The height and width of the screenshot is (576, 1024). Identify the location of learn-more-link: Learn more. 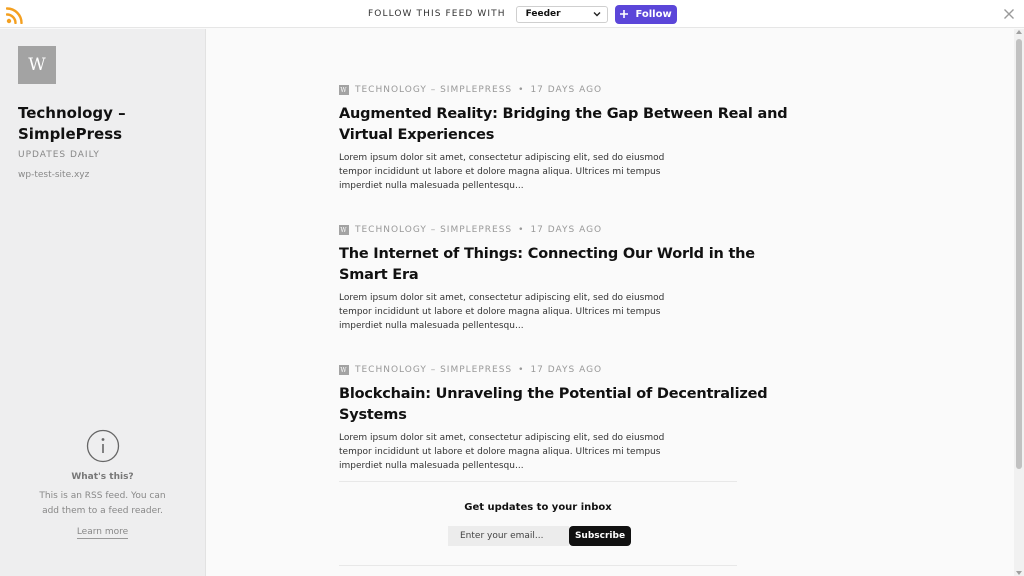
(102, 533).